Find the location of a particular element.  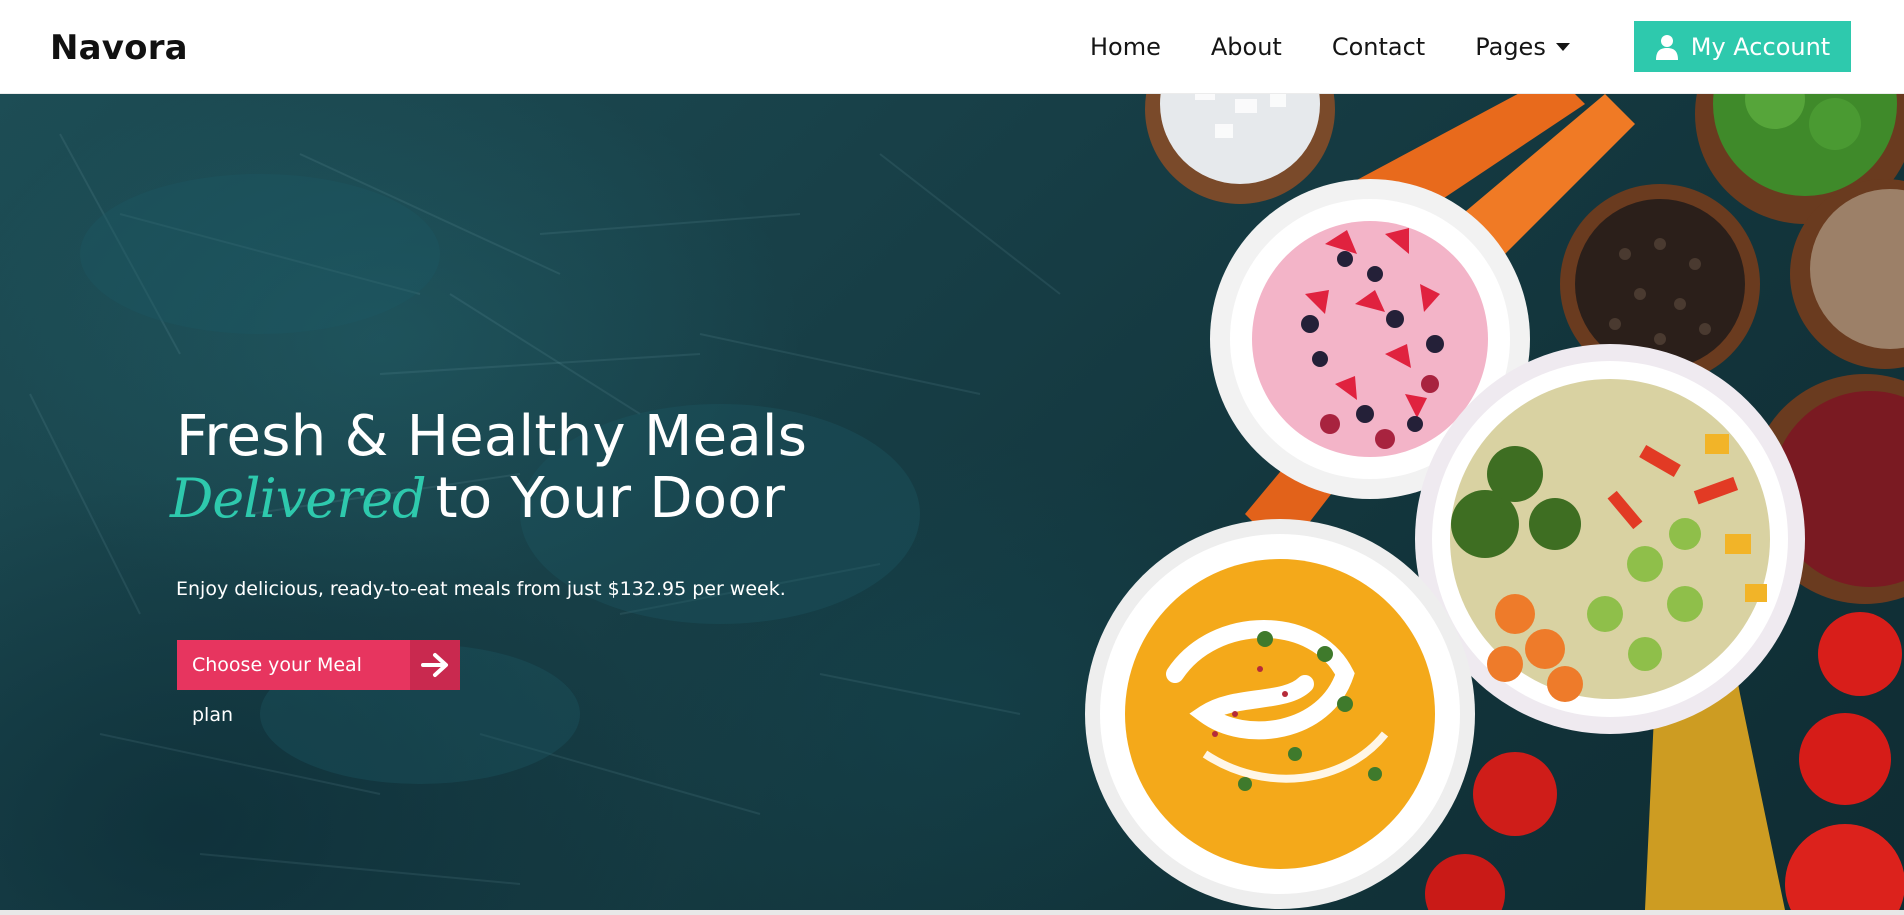

hero-title-line2: Delivered to Your Door is located at coordinates (488, 498).